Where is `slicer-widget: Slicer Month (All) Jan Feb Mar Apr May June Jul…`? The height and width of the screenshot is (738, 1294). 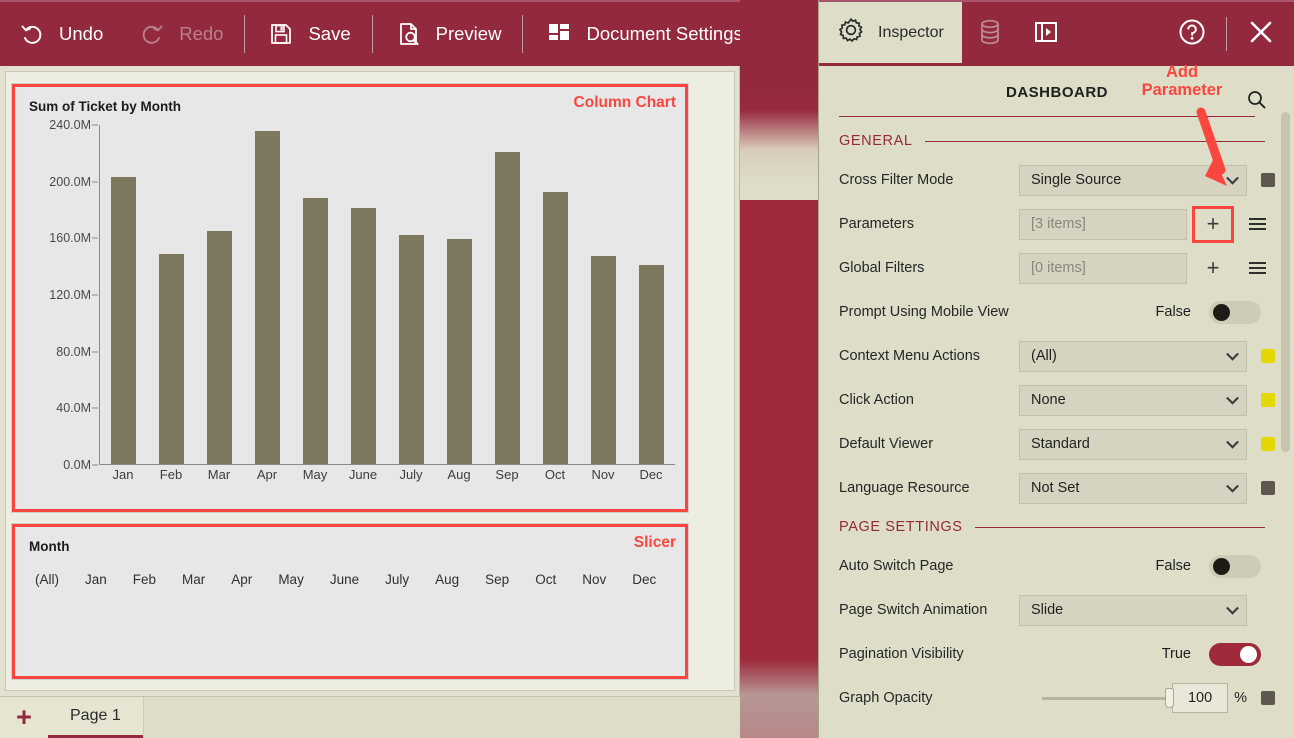
slicer-widget: Slicer Month (All) Jan Feb Mar Apr May June Jul… is located at coordinates (350, 601).